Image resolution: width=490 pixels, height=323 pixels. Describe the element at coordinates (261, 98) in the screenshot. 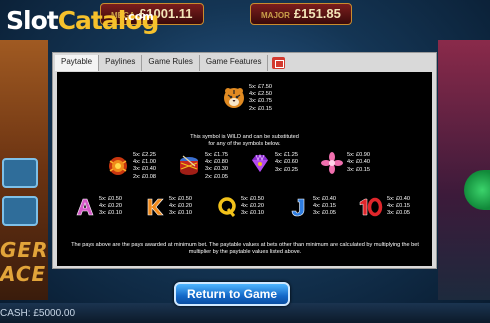

I see `wild-pays: 5x: £7.50 4x: £2.50 3x: £0.75 2x: £0.15` at that location.